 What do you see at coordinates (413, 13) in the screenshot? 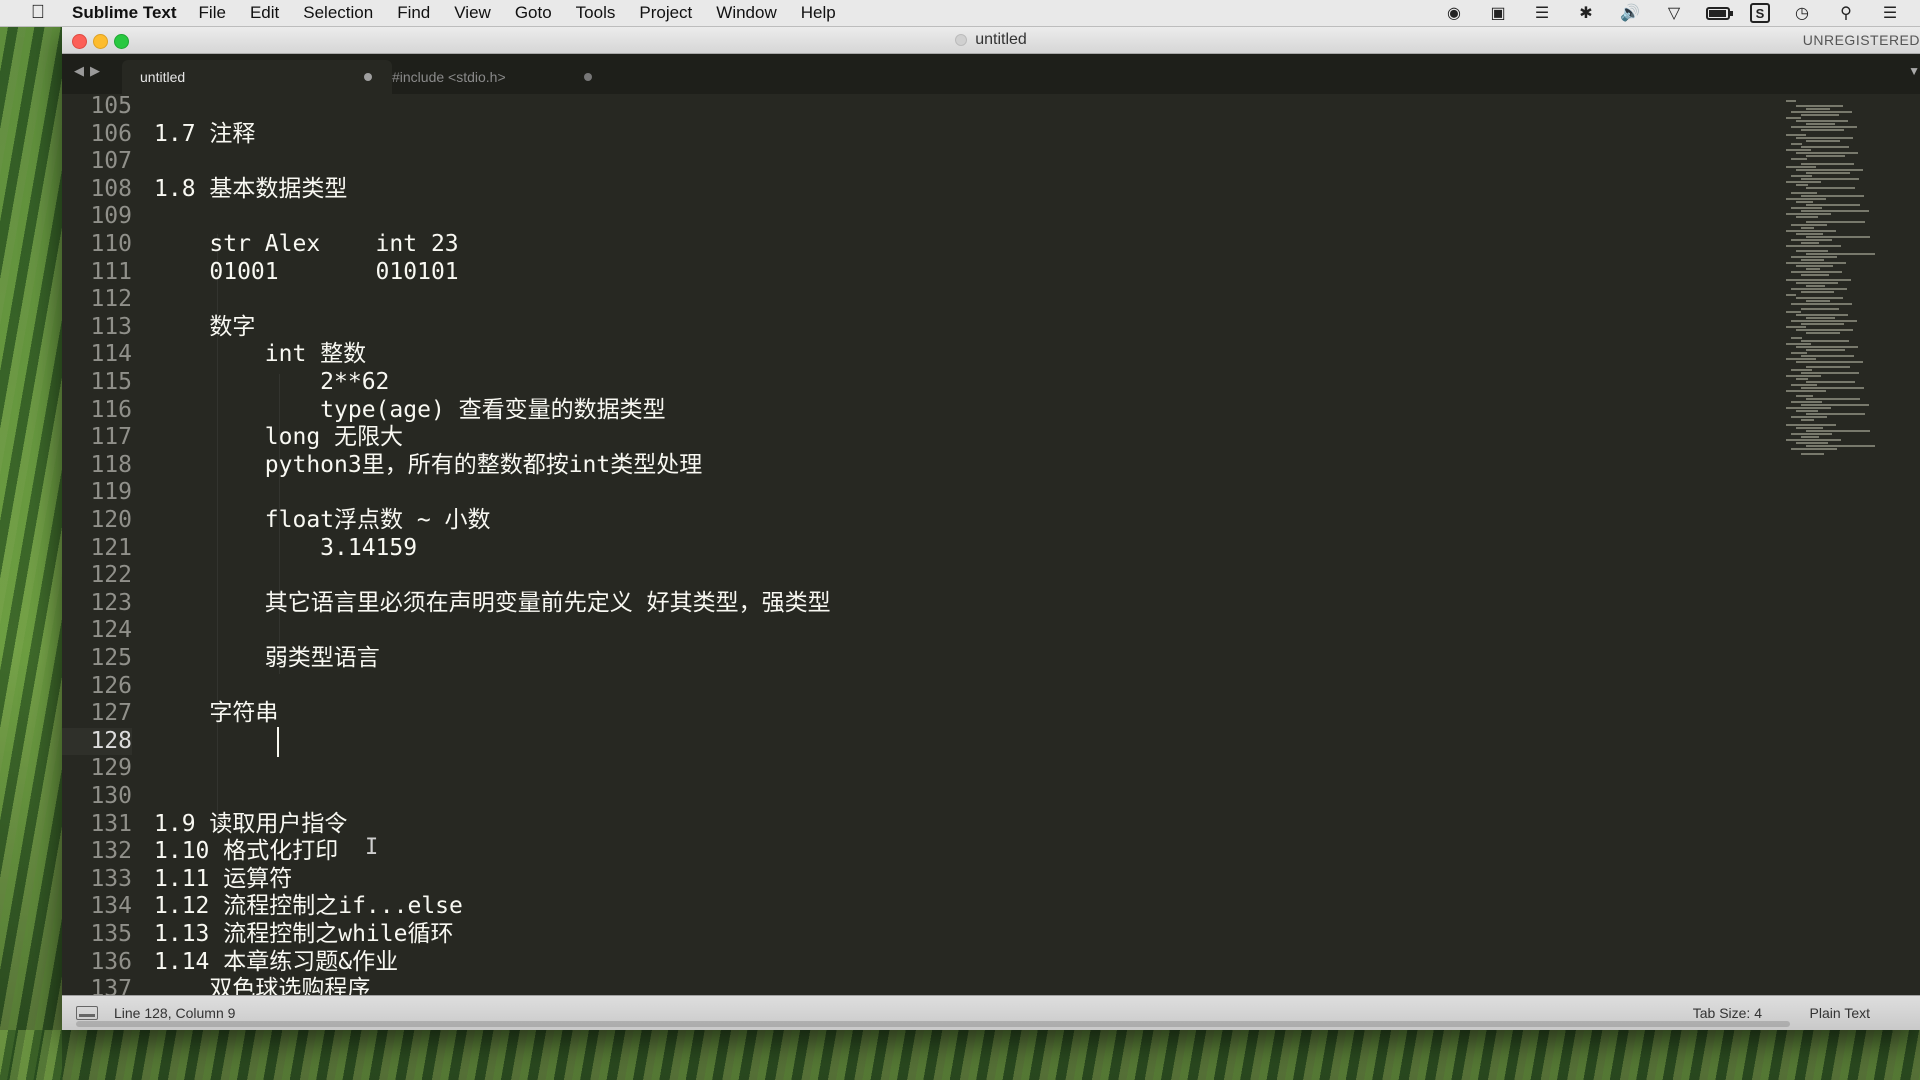
I see `menu-find: Find` at bounding box center [413, 13].